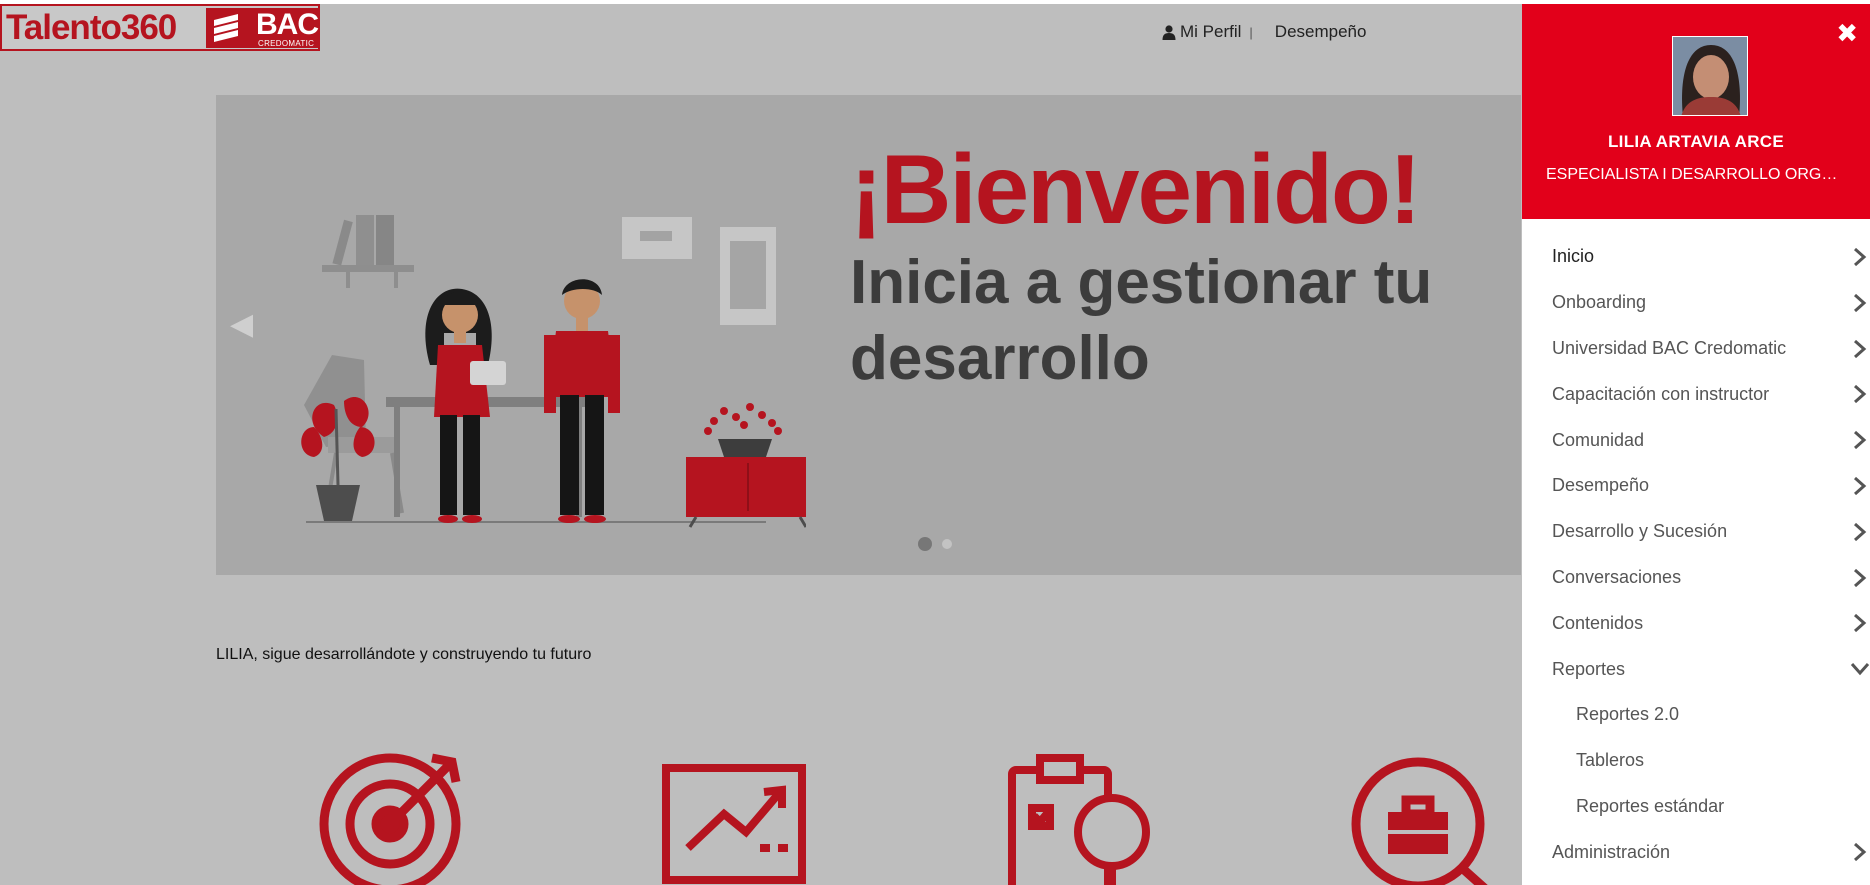  Describe the element at coordinates (1669, 347) in the screenshot. I see `menu-item-label: Universidad BAC Credomatic` at that location.